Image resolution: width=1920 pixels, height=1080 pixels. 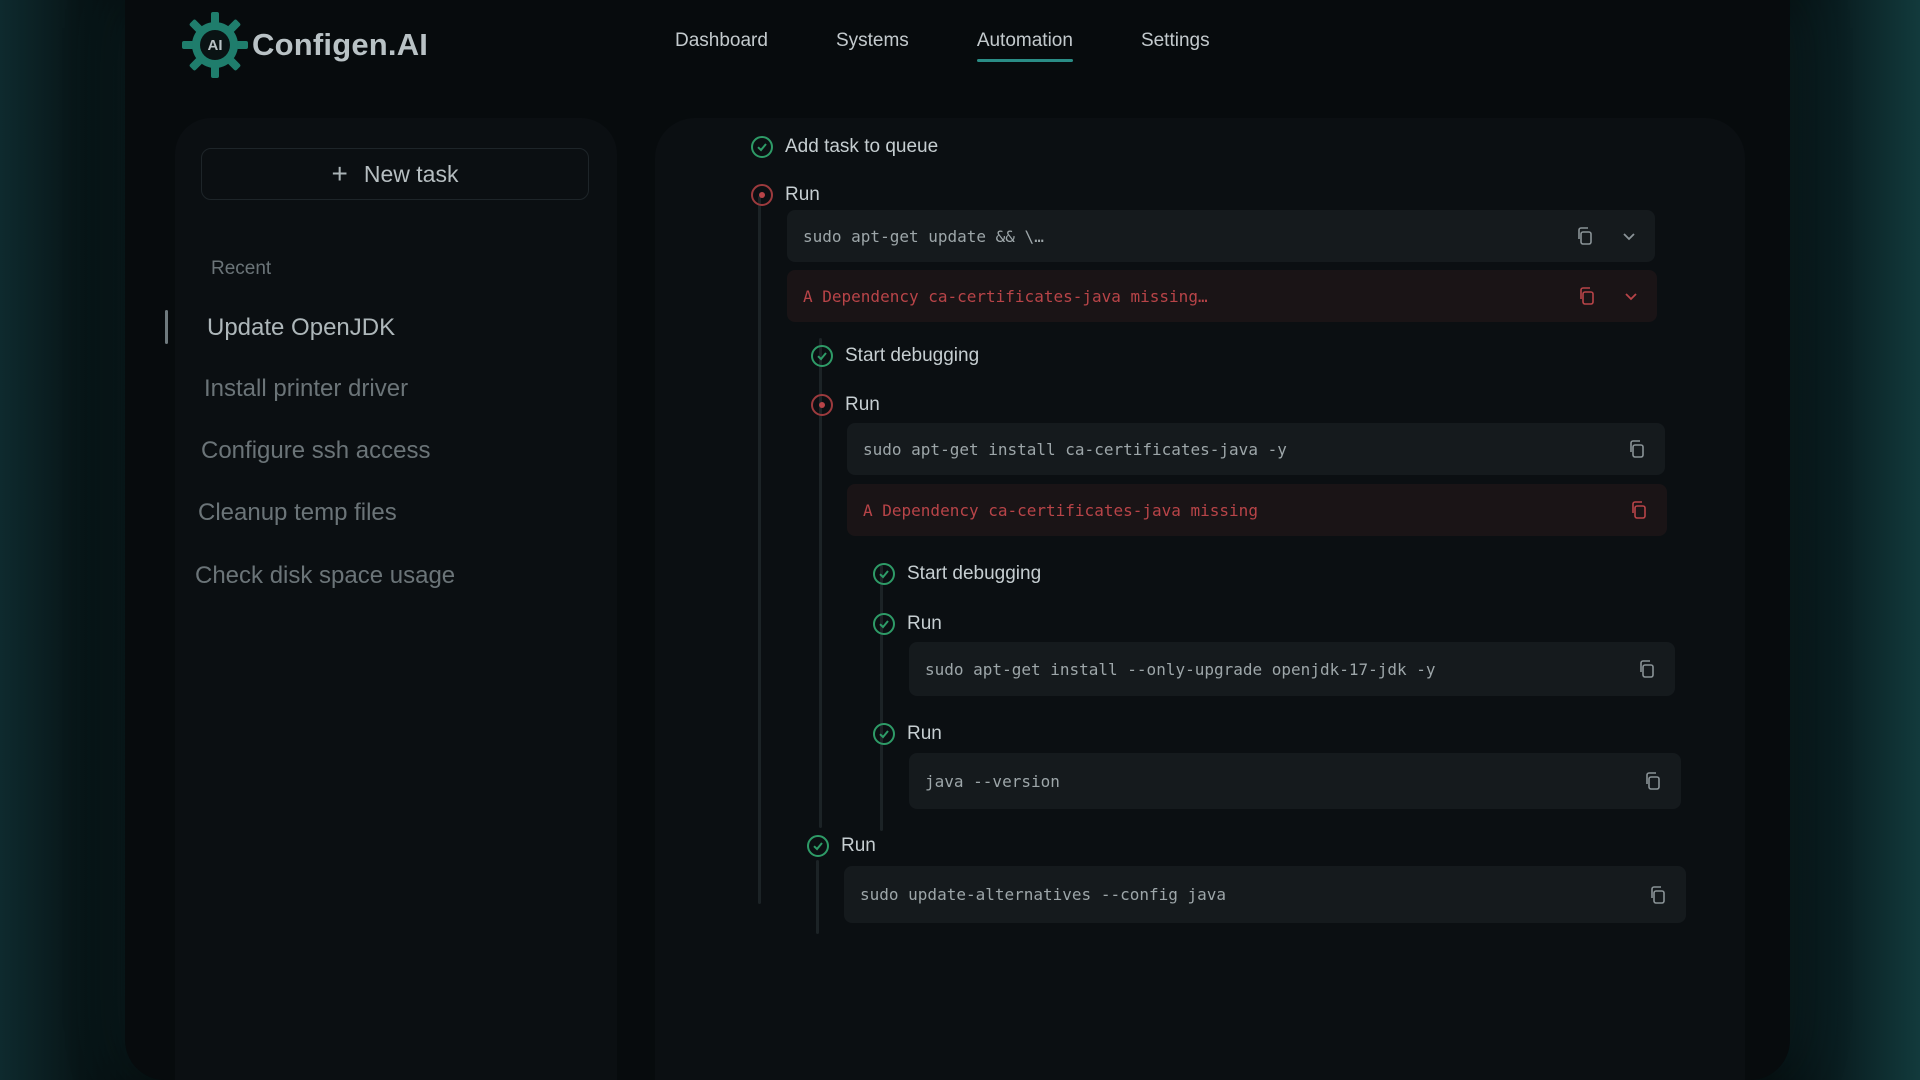 I want to click on sidebar-item-install-printer-driver: Install printer driver, so click(x=306, y=389).